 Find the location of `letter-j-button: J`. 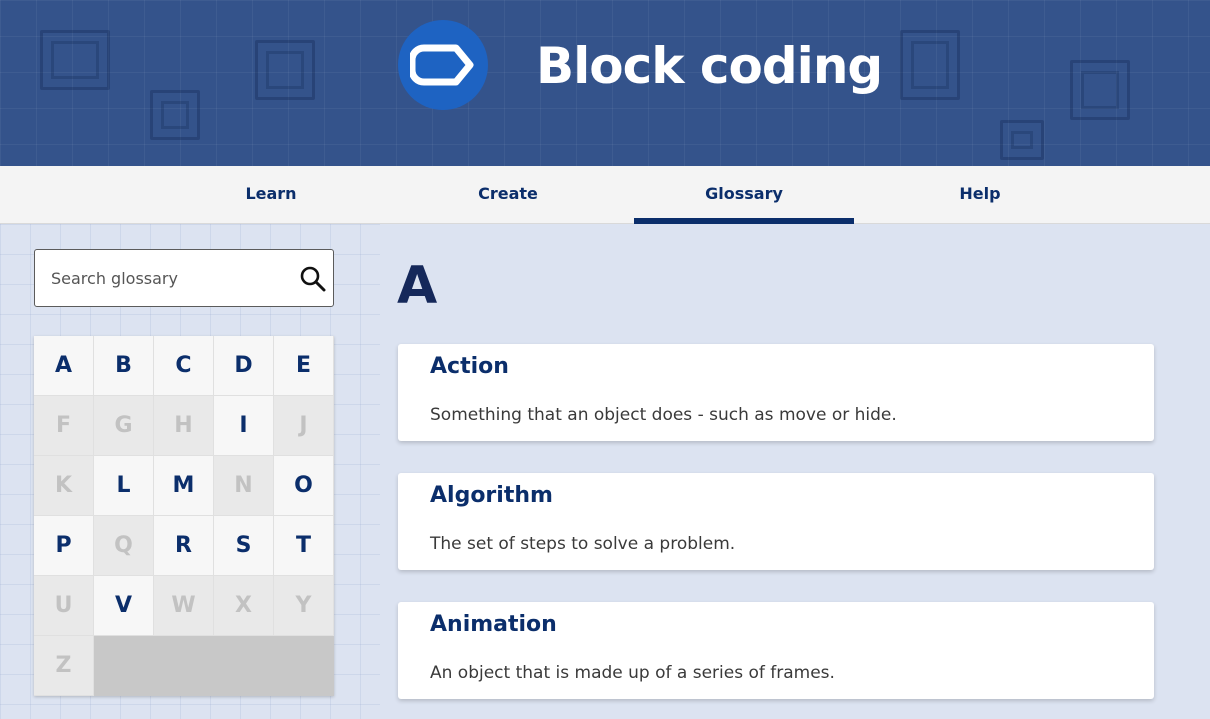

letter-j-button: J is located at coordinates (304, 426).